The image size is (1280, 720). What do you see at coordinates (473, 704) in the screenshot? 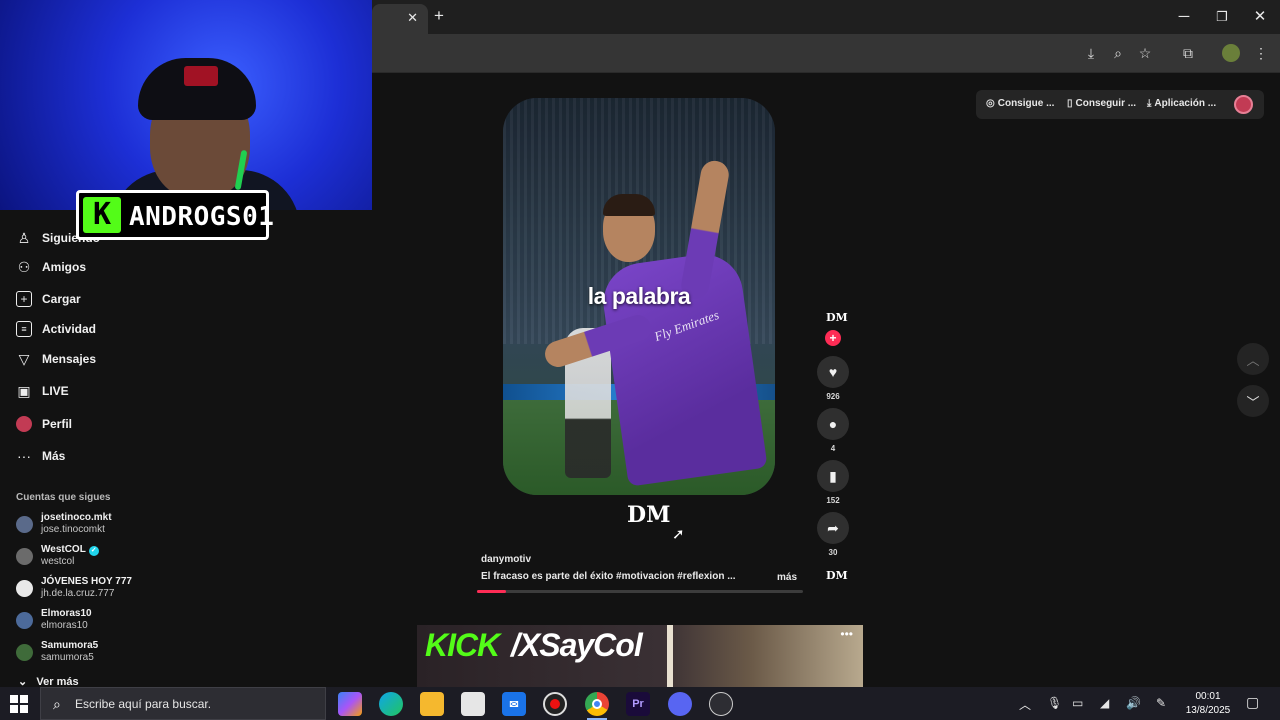
I see `store-icon` at bounding box center [473, 704].